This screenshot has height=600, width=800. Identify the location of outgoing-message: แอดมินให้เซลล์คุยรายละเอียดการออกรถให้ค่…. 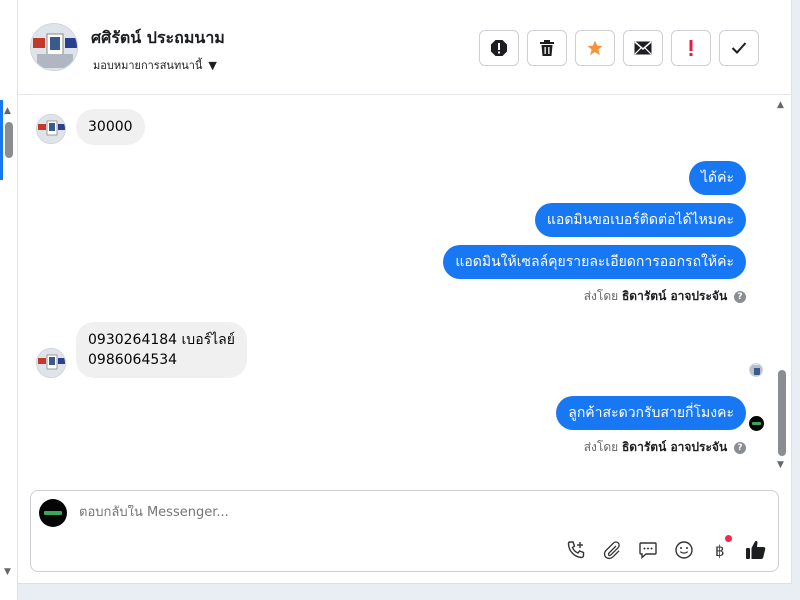
(594, 262).